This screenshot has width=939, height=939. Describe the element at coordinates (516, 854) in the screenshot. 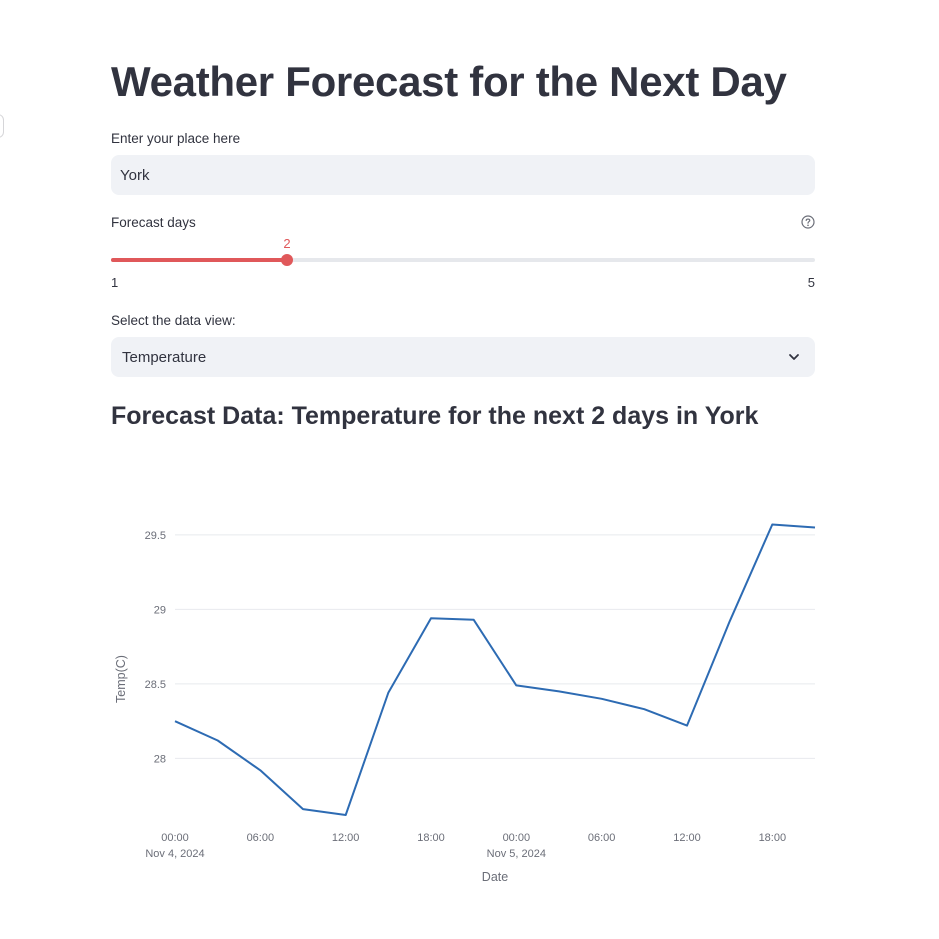

I see `x-tick-date-label: Nov 5, 2024` at that location.